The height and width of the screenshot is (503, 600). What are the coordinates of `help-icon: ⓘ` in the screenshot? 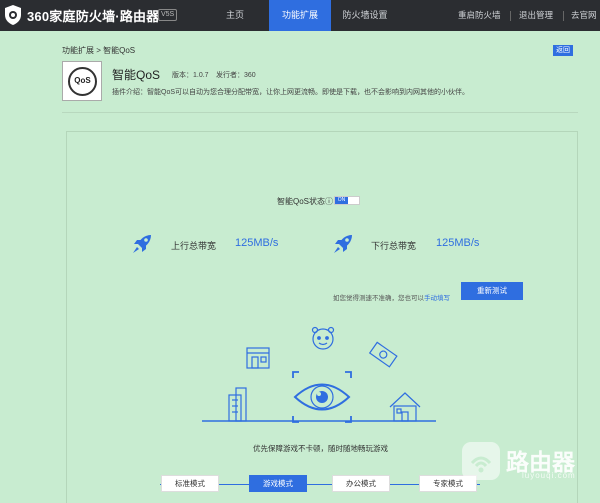 It's located at (329, 201).